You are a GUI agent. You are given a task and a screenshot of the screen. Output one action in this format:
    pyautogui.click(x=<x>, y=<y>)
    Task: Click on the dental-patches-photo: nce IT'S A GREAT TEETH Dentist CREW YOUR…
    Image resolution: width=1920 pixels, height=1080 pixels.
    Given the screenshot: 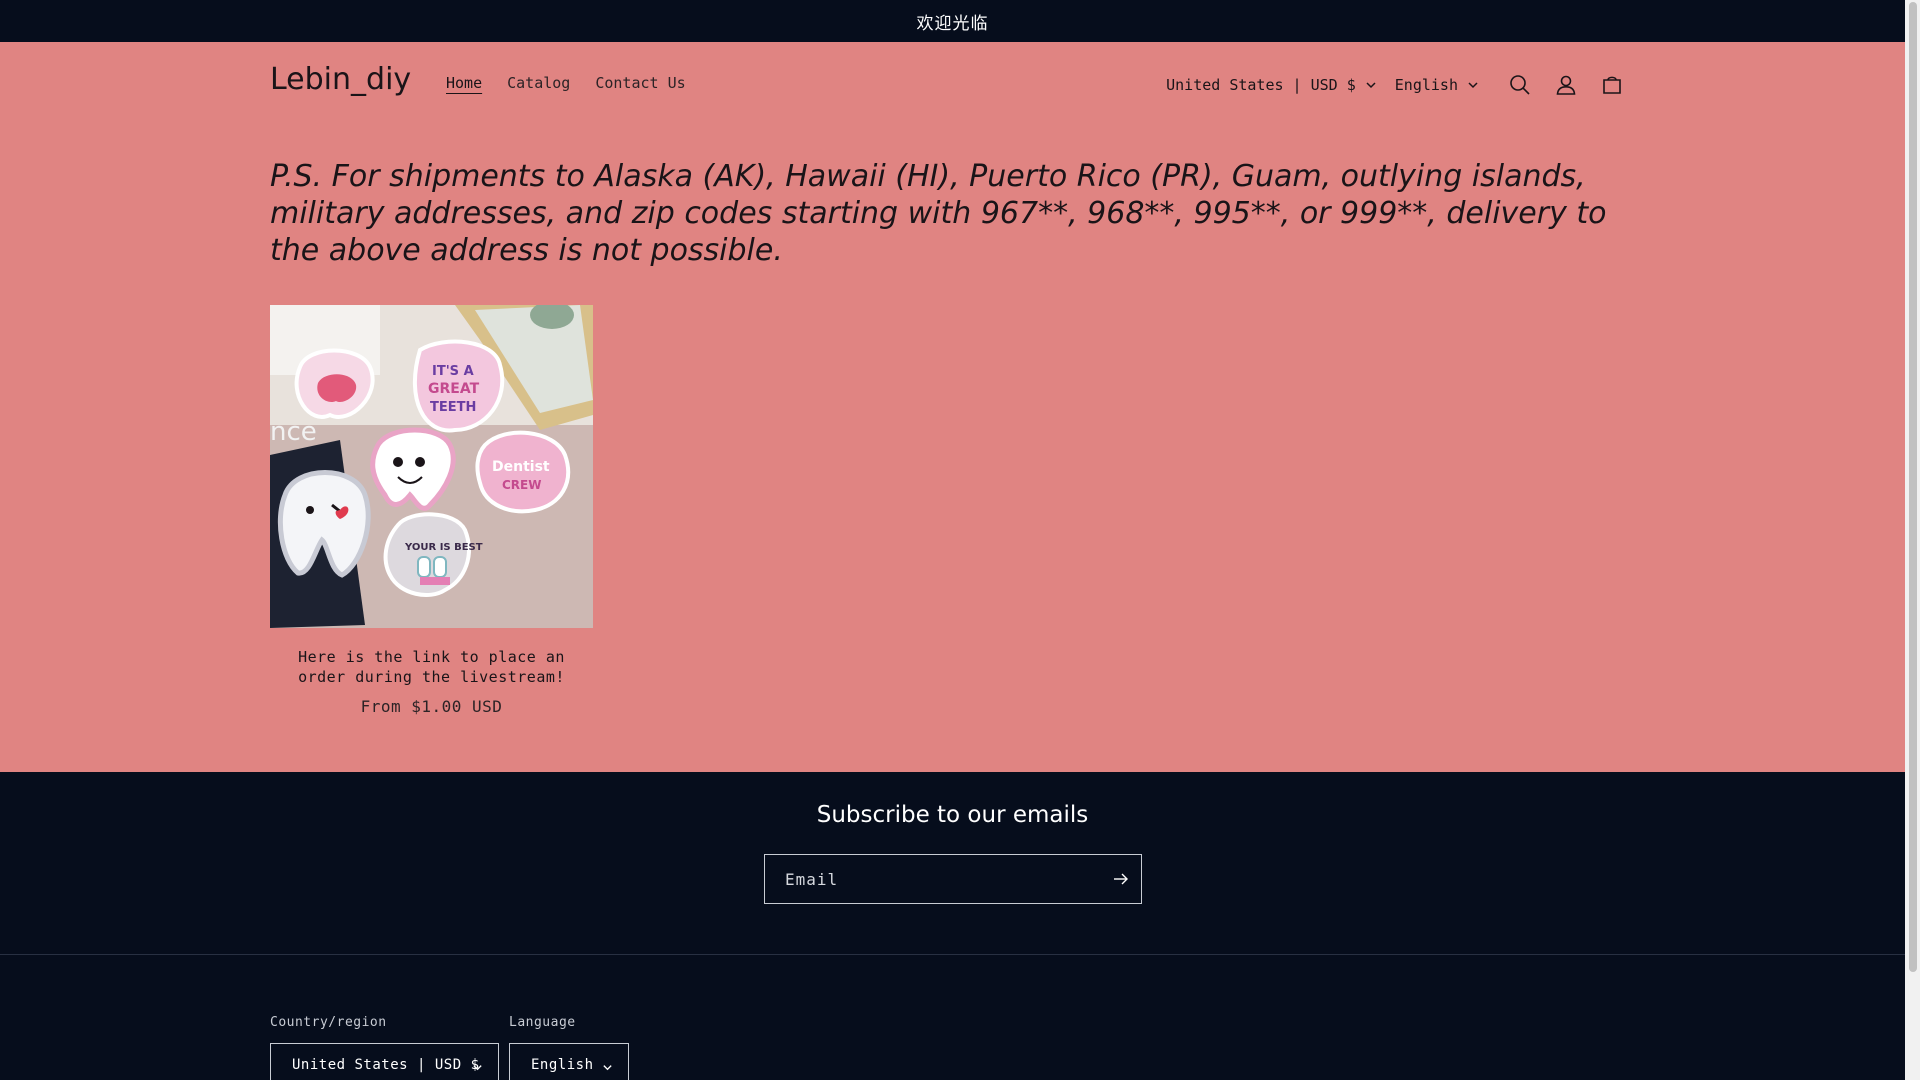 What is the action you would take?
    pyautogui.click(x=431, y=466)
    